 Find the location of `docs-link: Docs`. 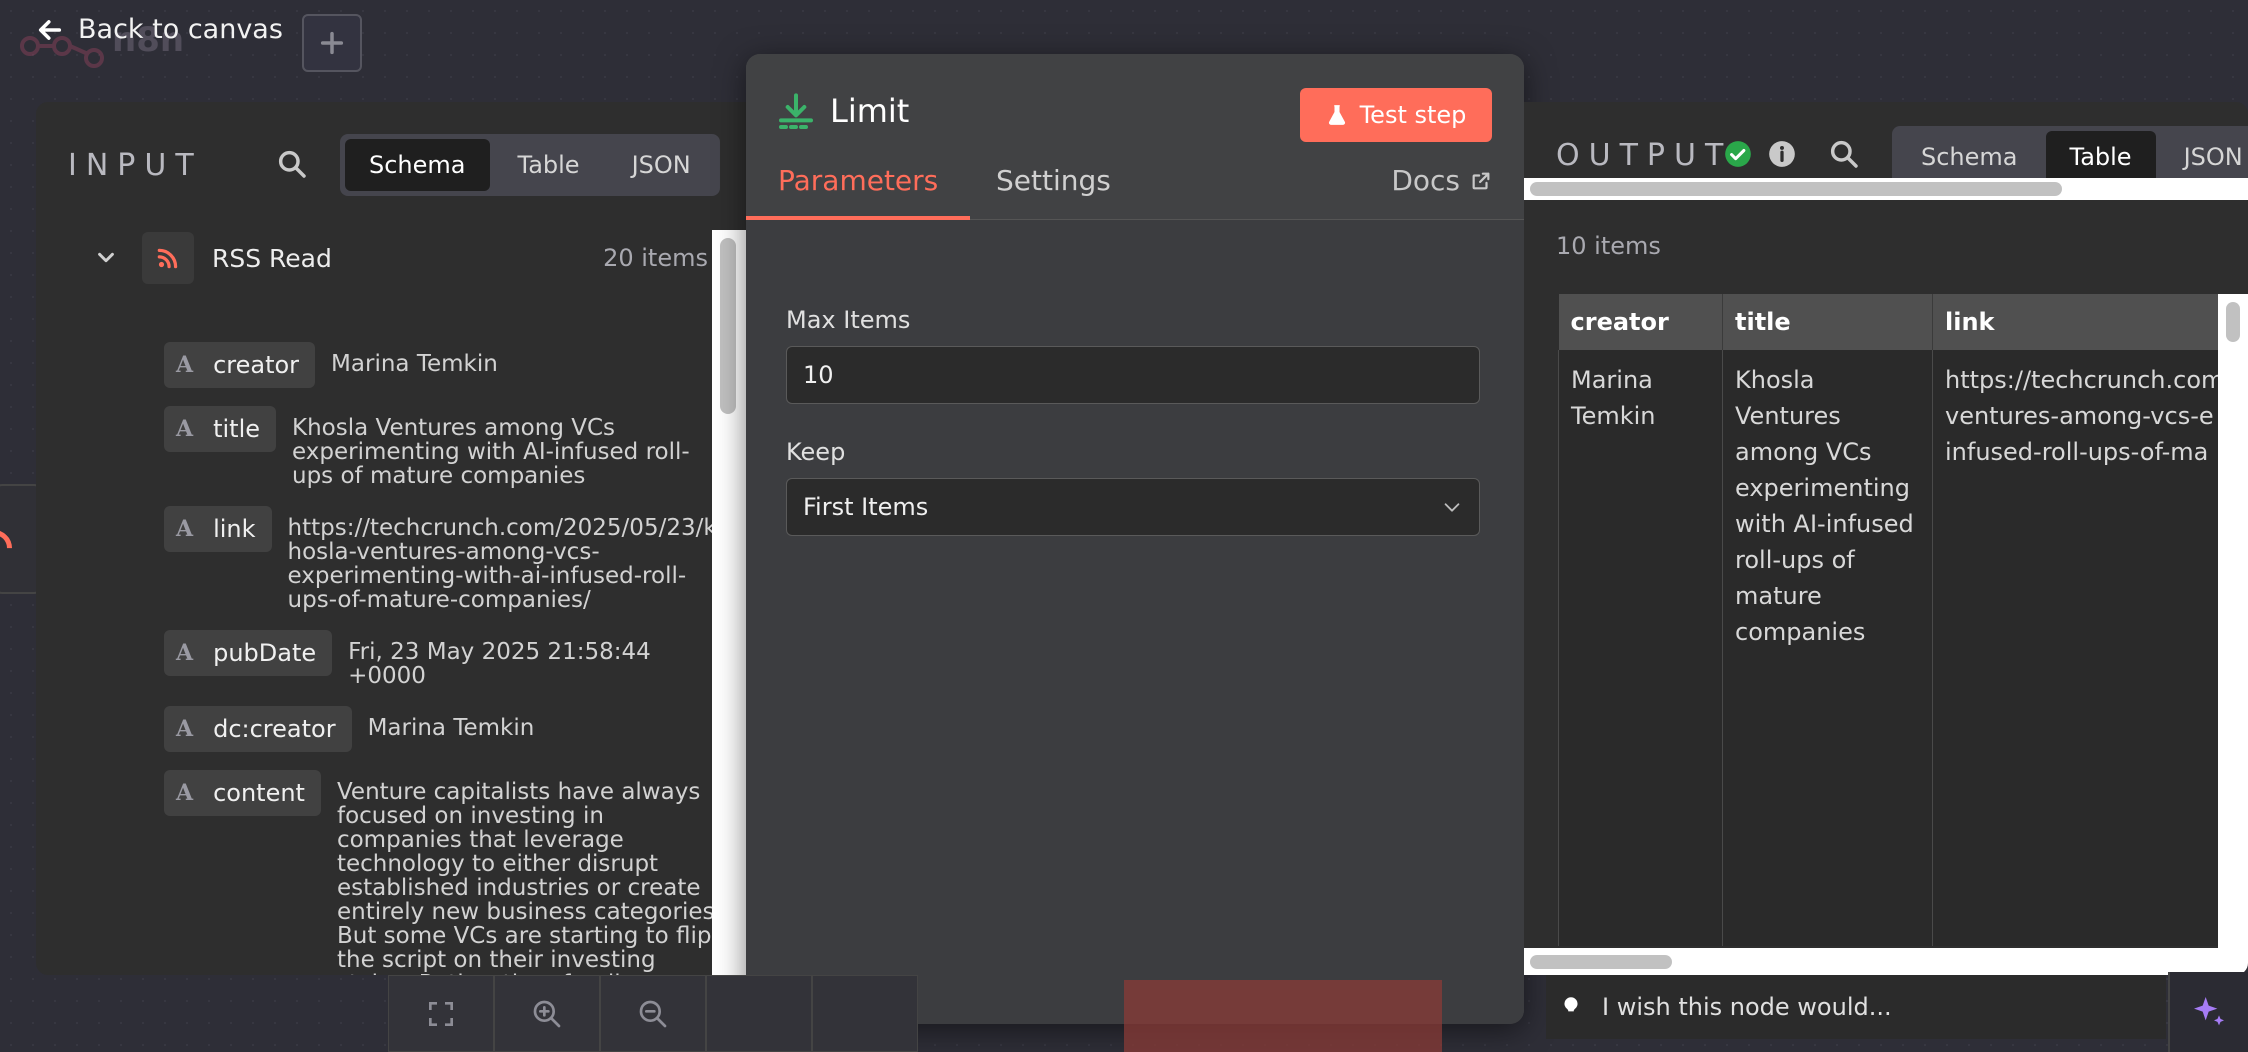

docs-link: Docs is located at coordinates (1441, 180).